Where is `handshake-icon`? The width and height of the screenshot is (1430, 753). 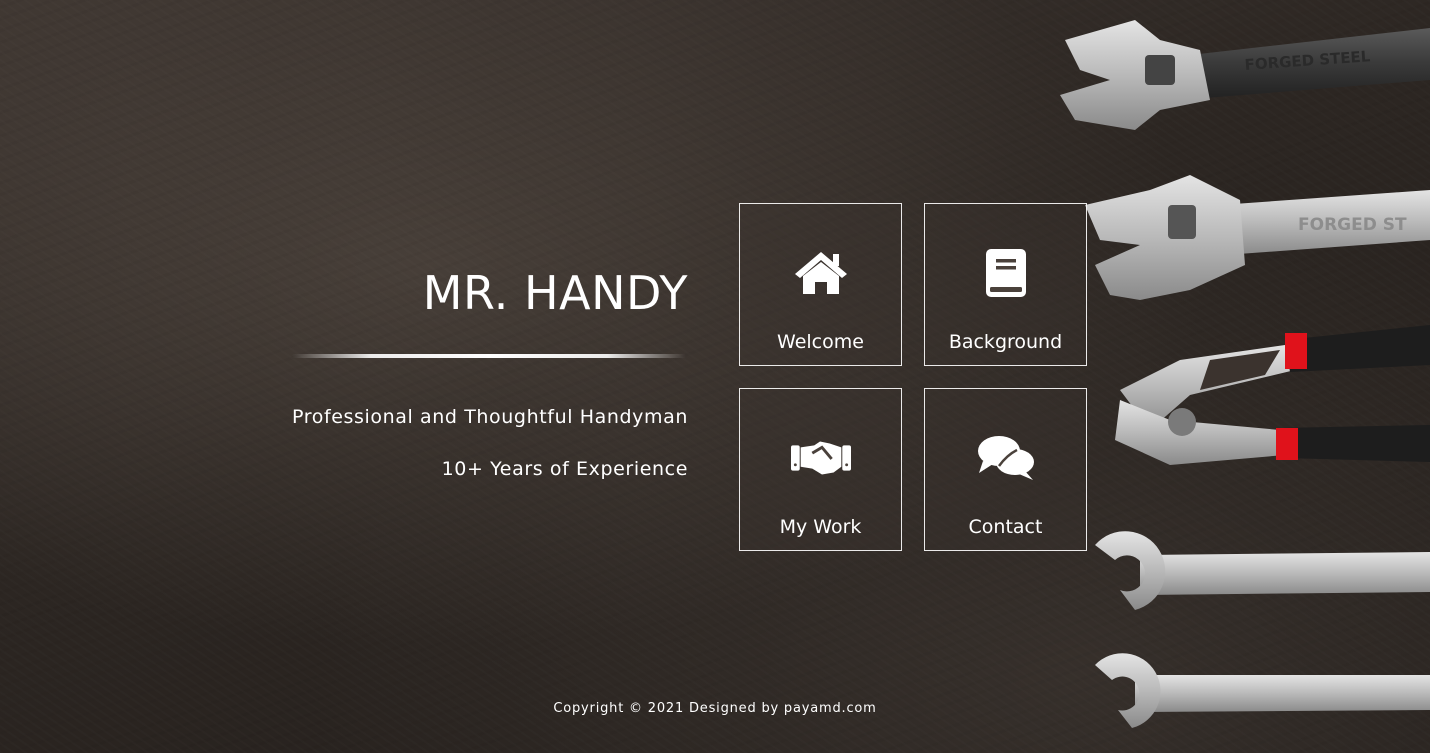
handshake-icon is located at coordinates (820, 458).